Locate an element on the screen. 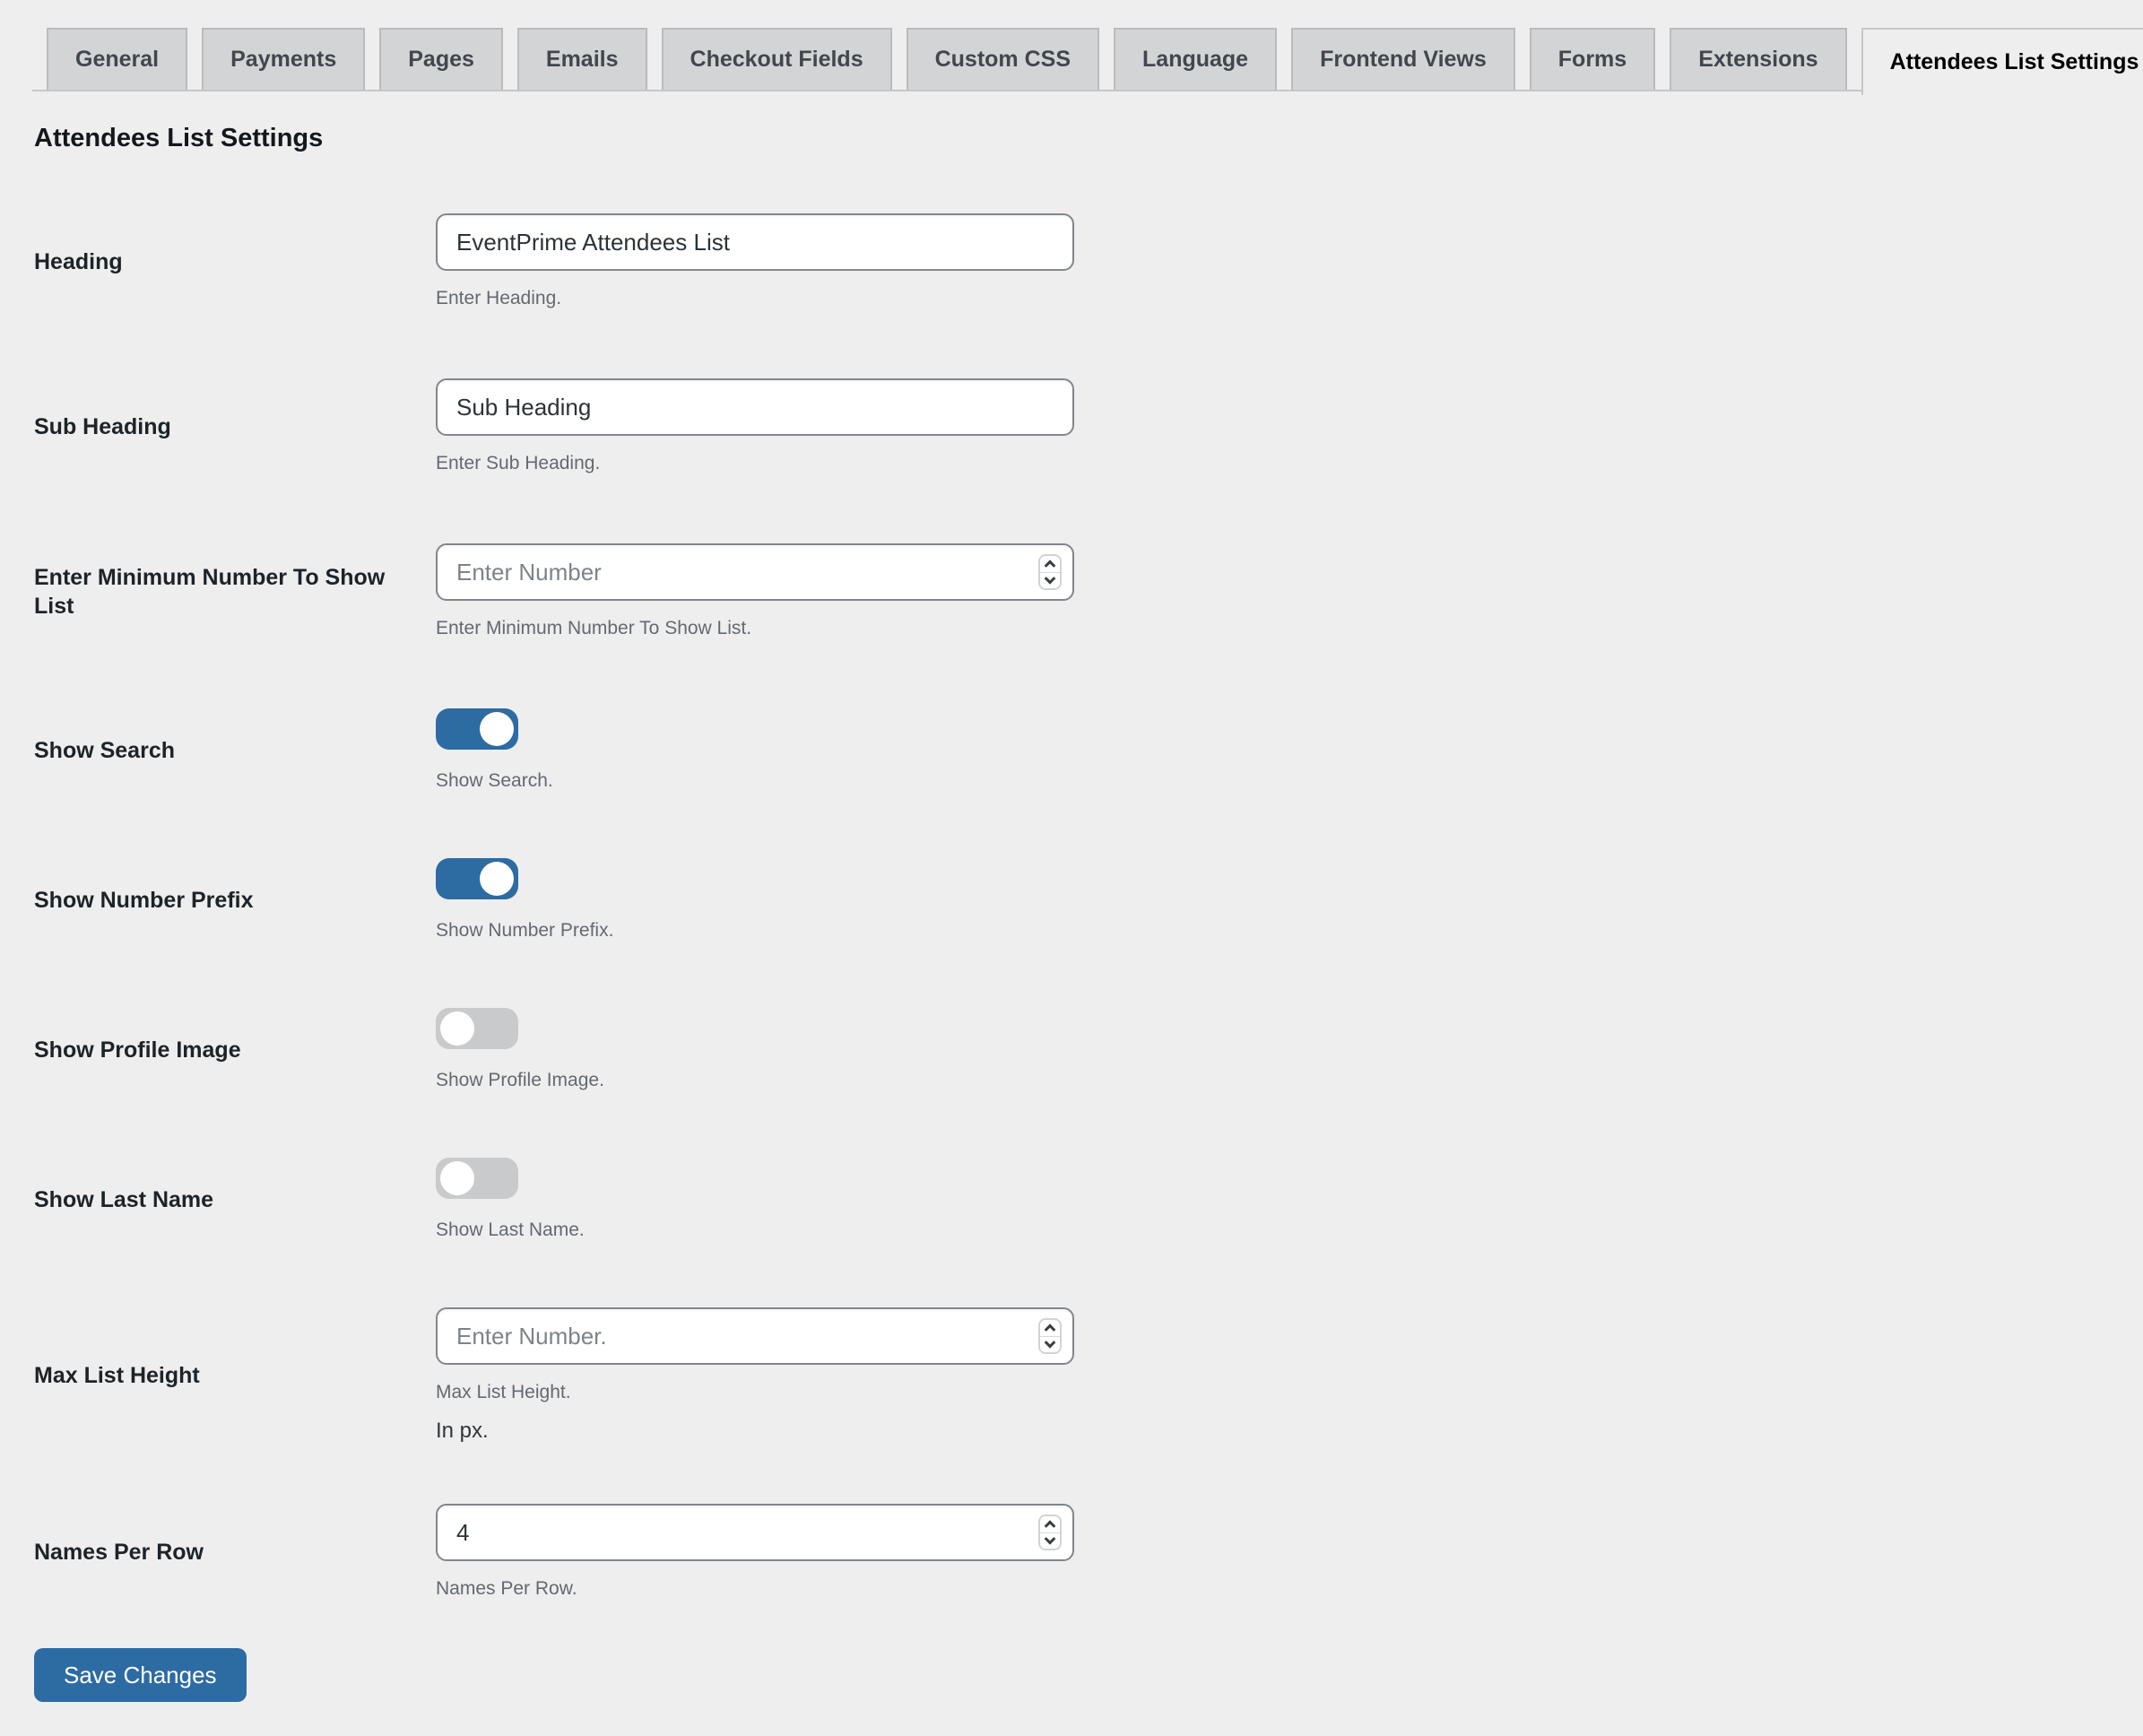  max-list-height-input is located at coordinates (755, 1336).